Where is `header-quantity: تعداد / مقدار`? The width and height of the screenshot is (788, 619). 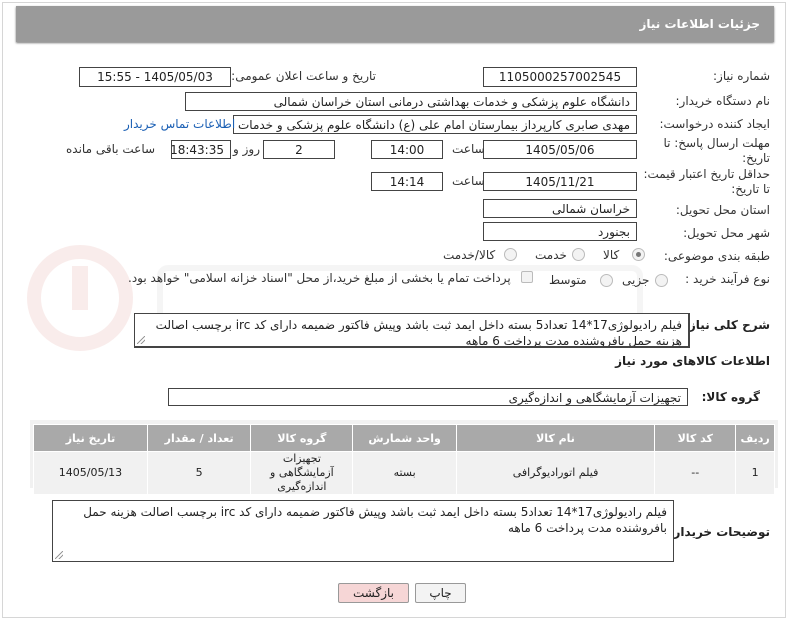
header-quantity: تعداد / مقدار is located at coordinates (199, 438).